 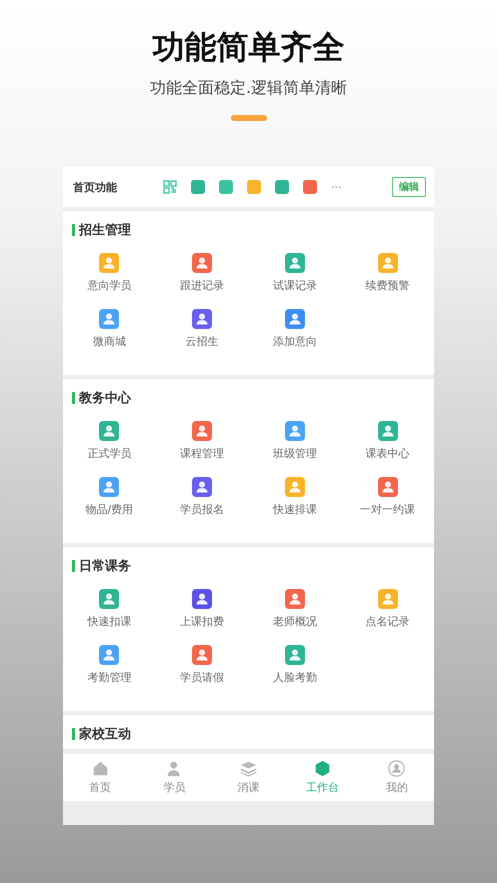 What do you see at coordinates (202, 621) in the screenshot?
I see `feature-label: 上课扣费` at bounding box center [202, 621].